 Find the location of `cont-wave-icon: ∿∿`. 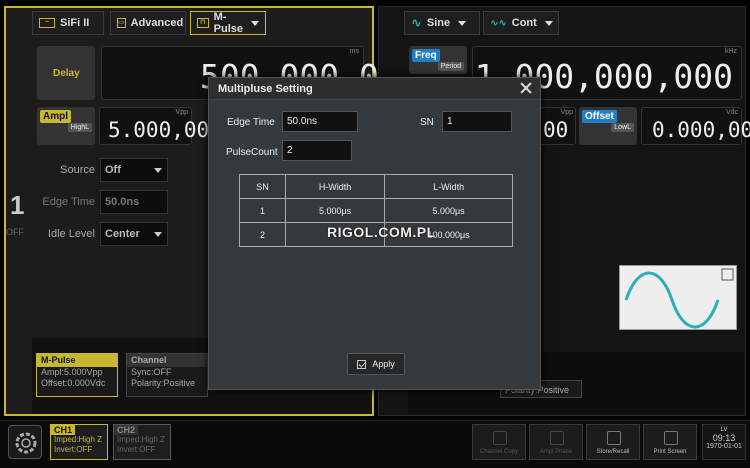

cont-wave-icon: ∿∿ is located at coordinates (498, 23).